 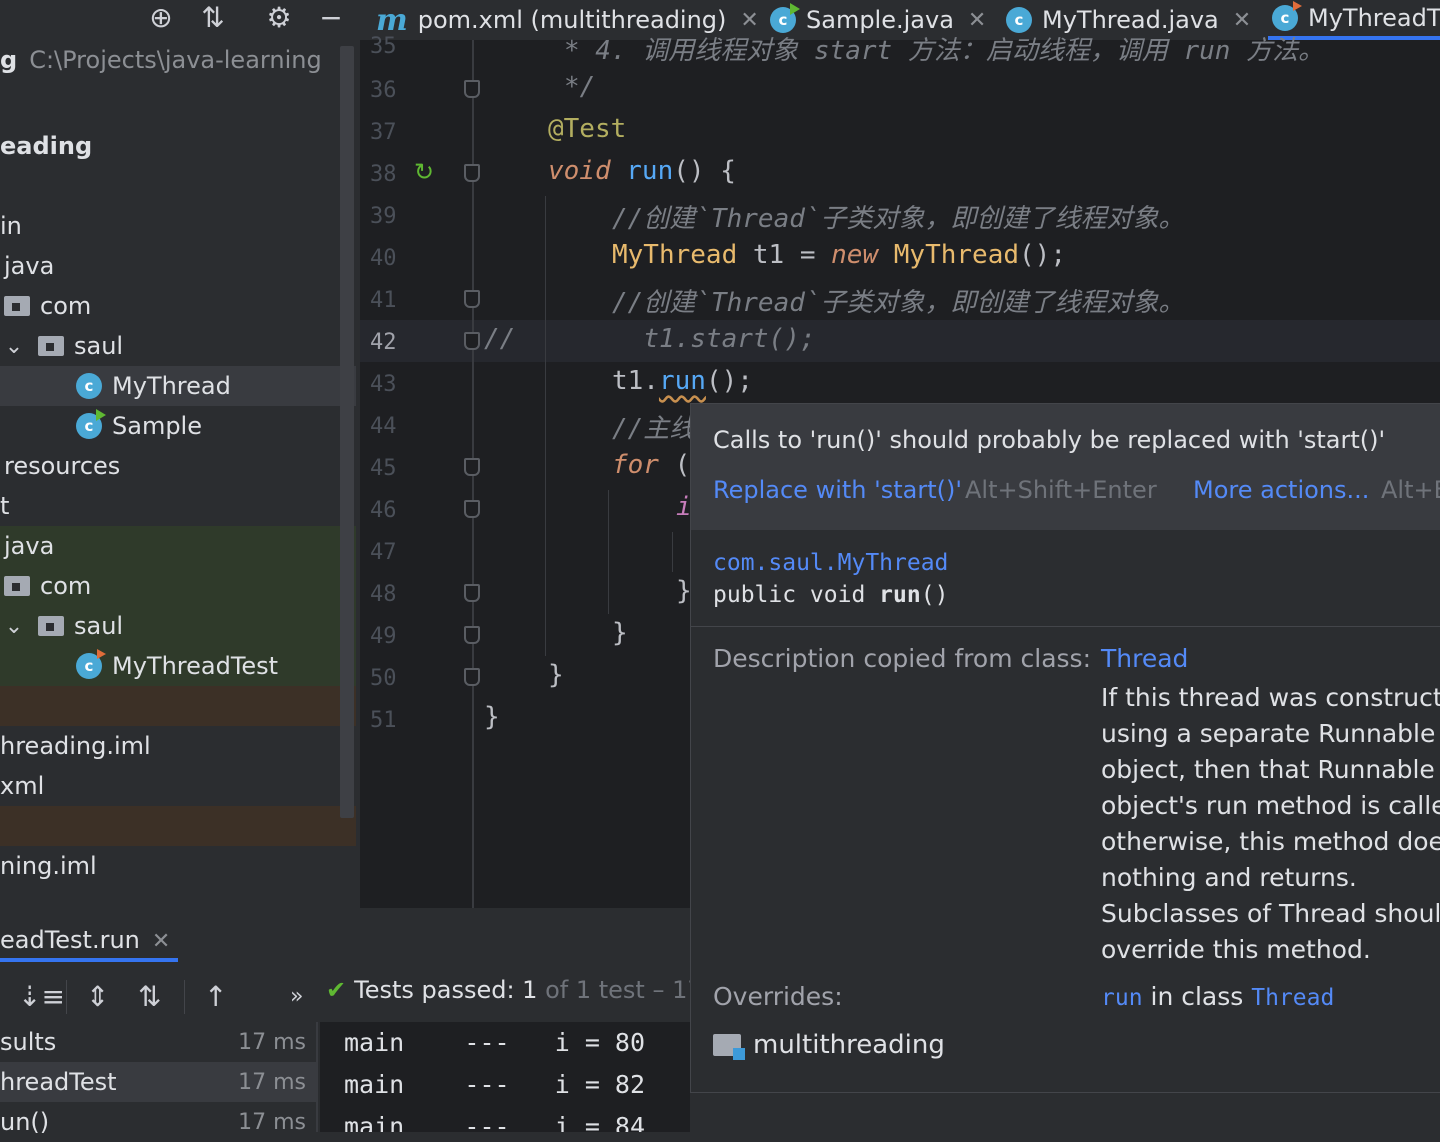 I want to click on console-line: main --- i = 80, so click(x=495, y=1042).